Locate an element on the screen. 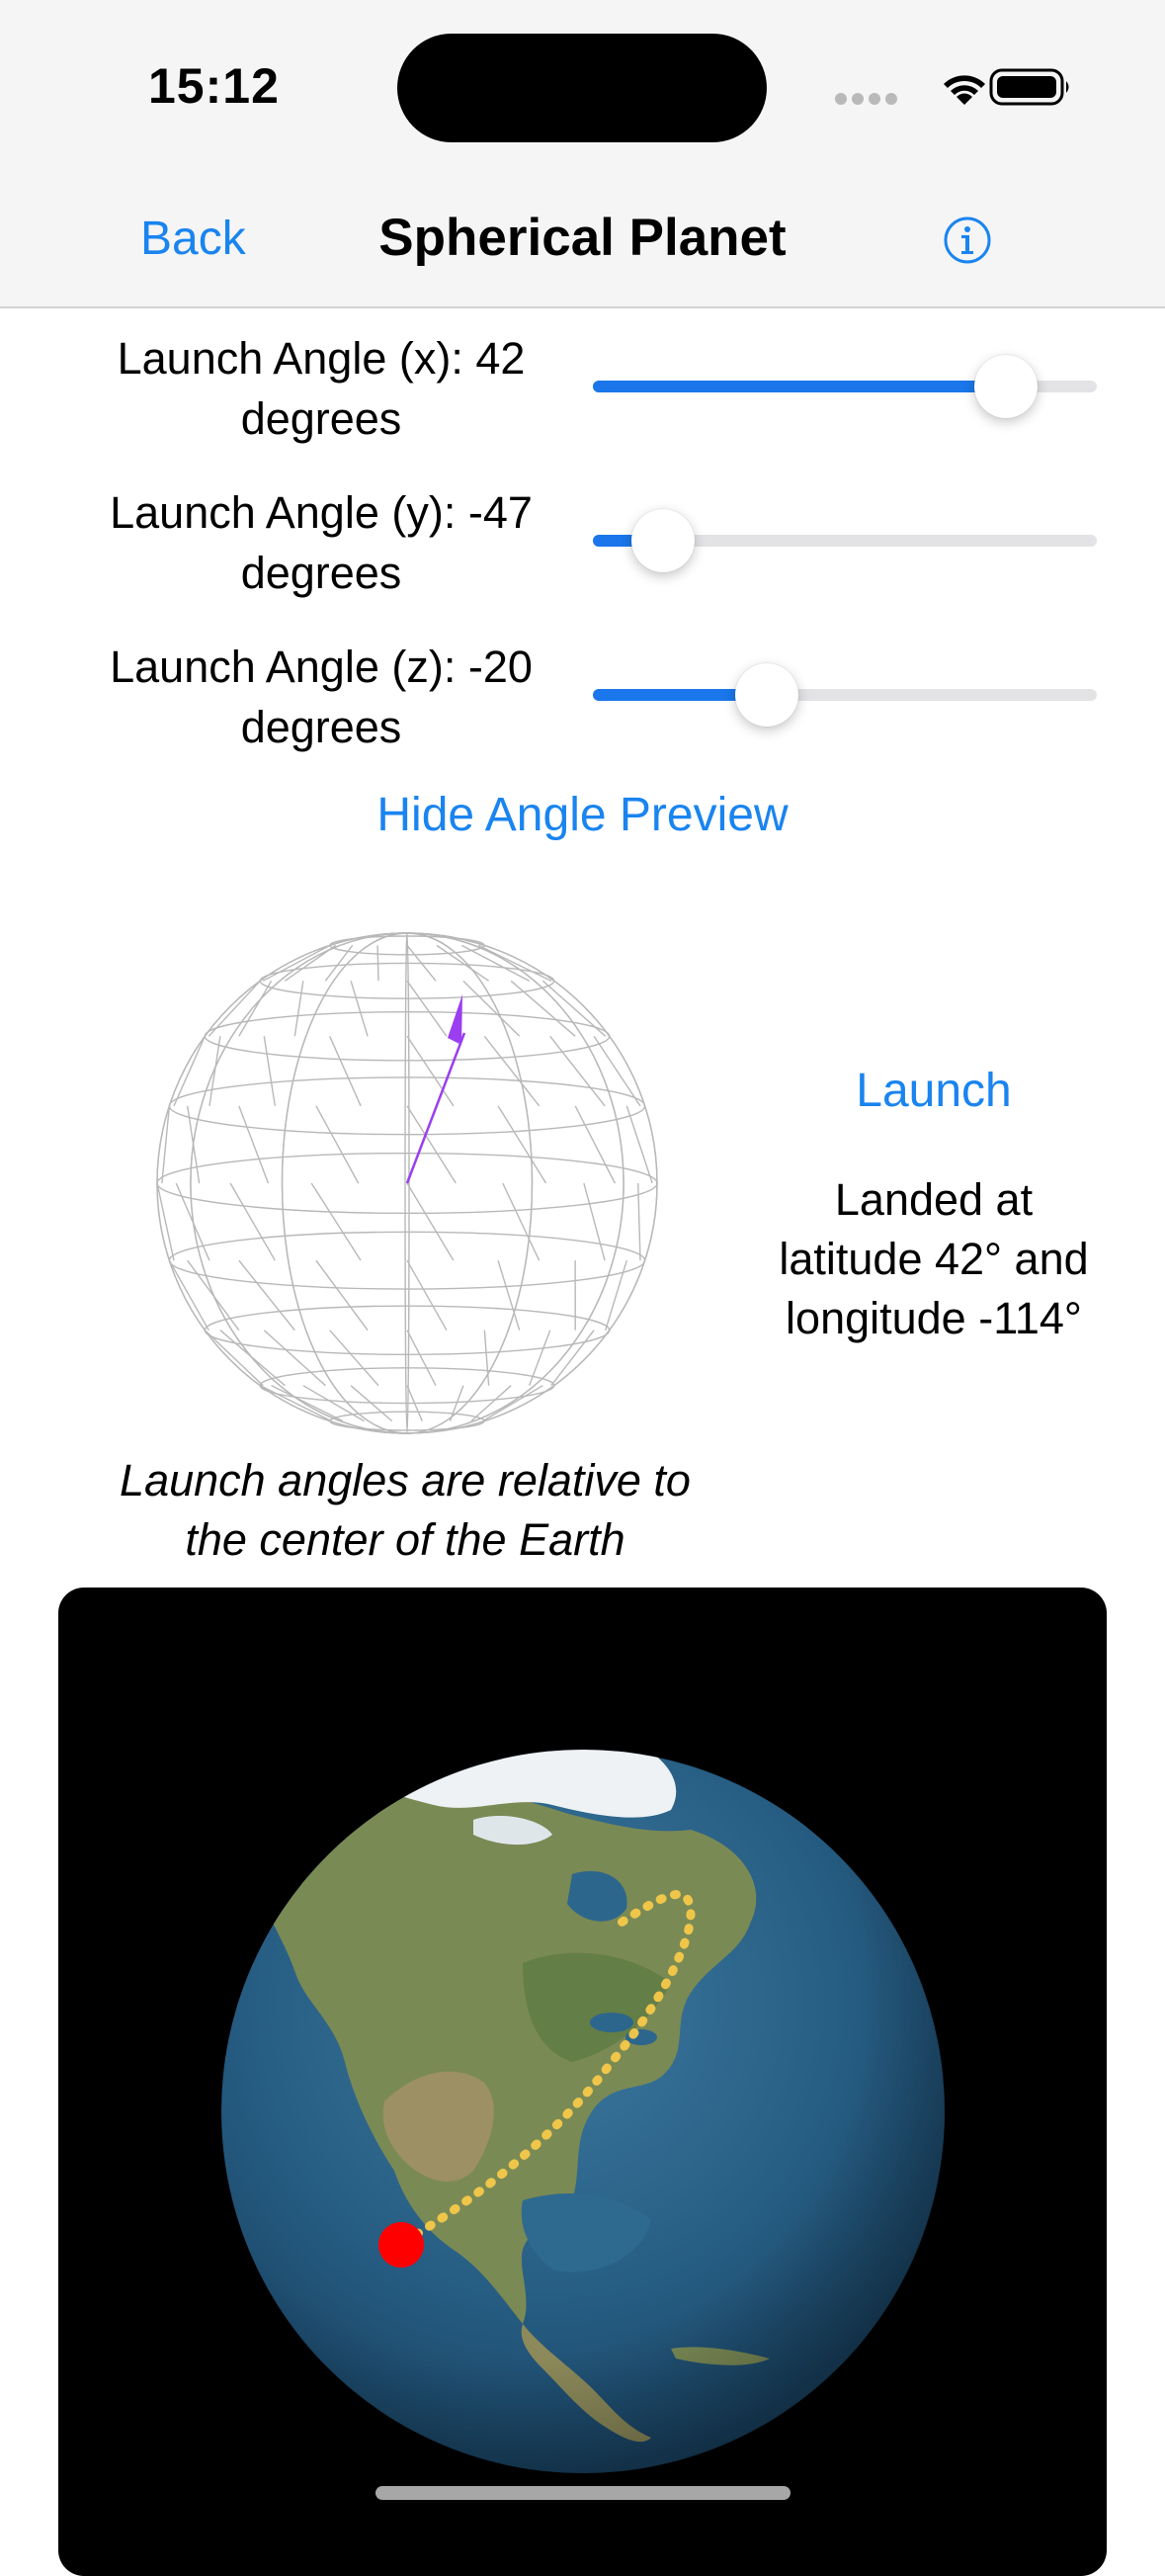 This screenshot has width=1165, height=2576. launch-angle-y-label: Launch Angle (y): -47 degrees is located at coordinates (321, 542).